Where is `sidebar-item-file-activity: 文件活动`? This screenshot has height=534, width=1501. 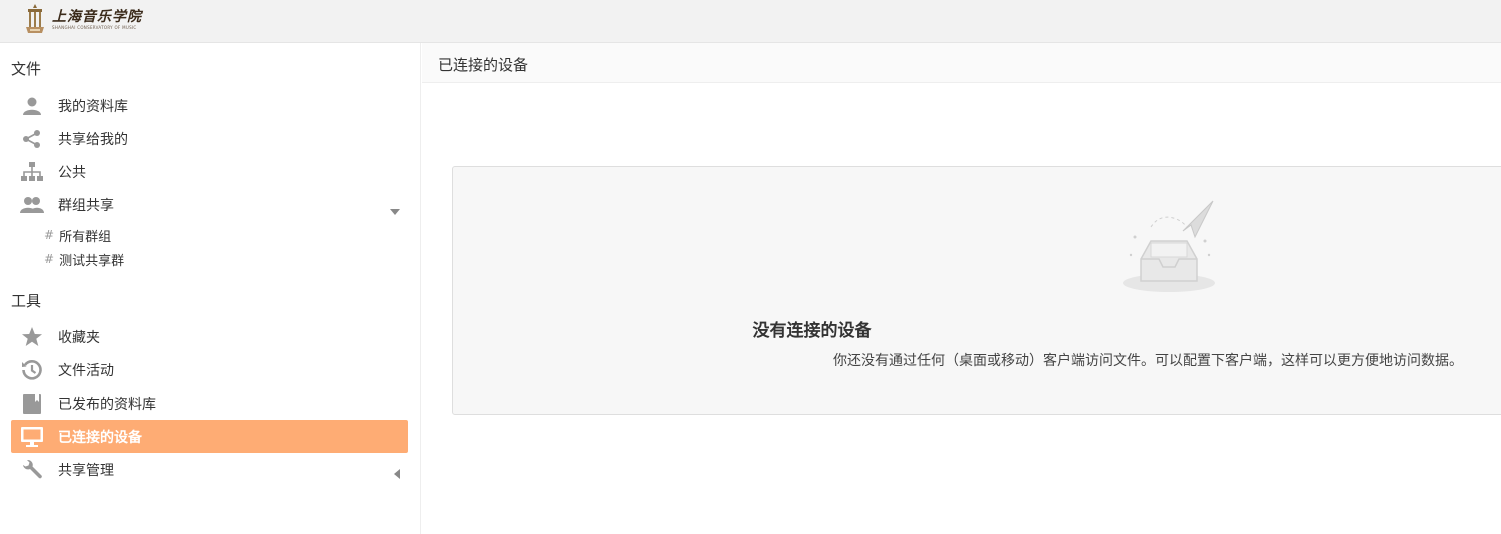 sidebar-item-file-activity: 文件活动 is located at coordinates (209, 369).